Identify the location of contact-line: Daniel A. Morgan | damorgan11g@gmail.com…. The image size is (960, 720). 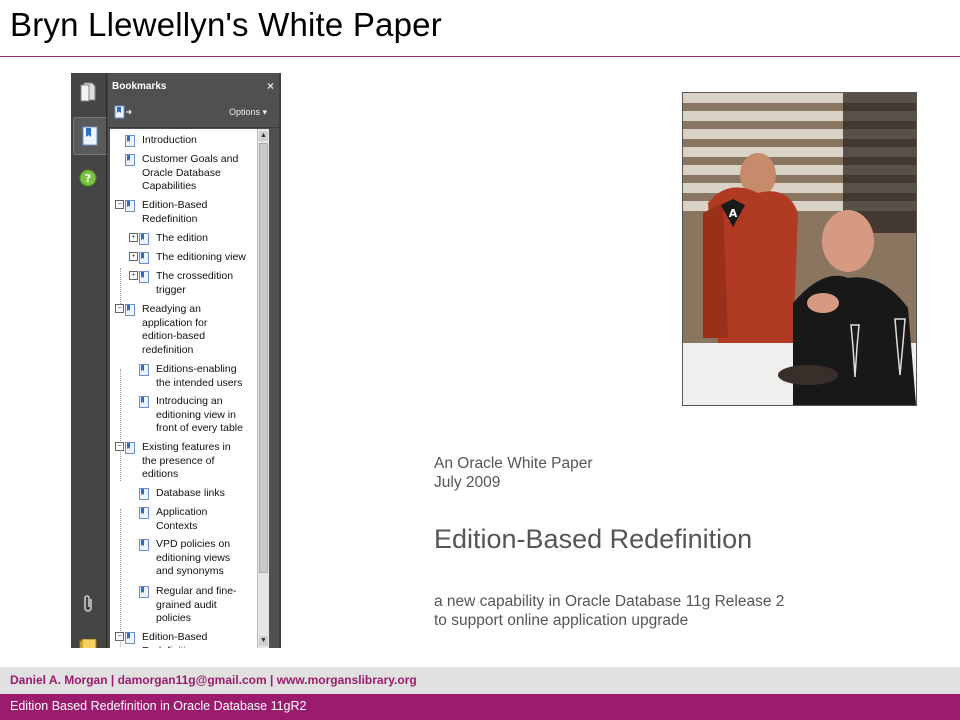
(213, 680).